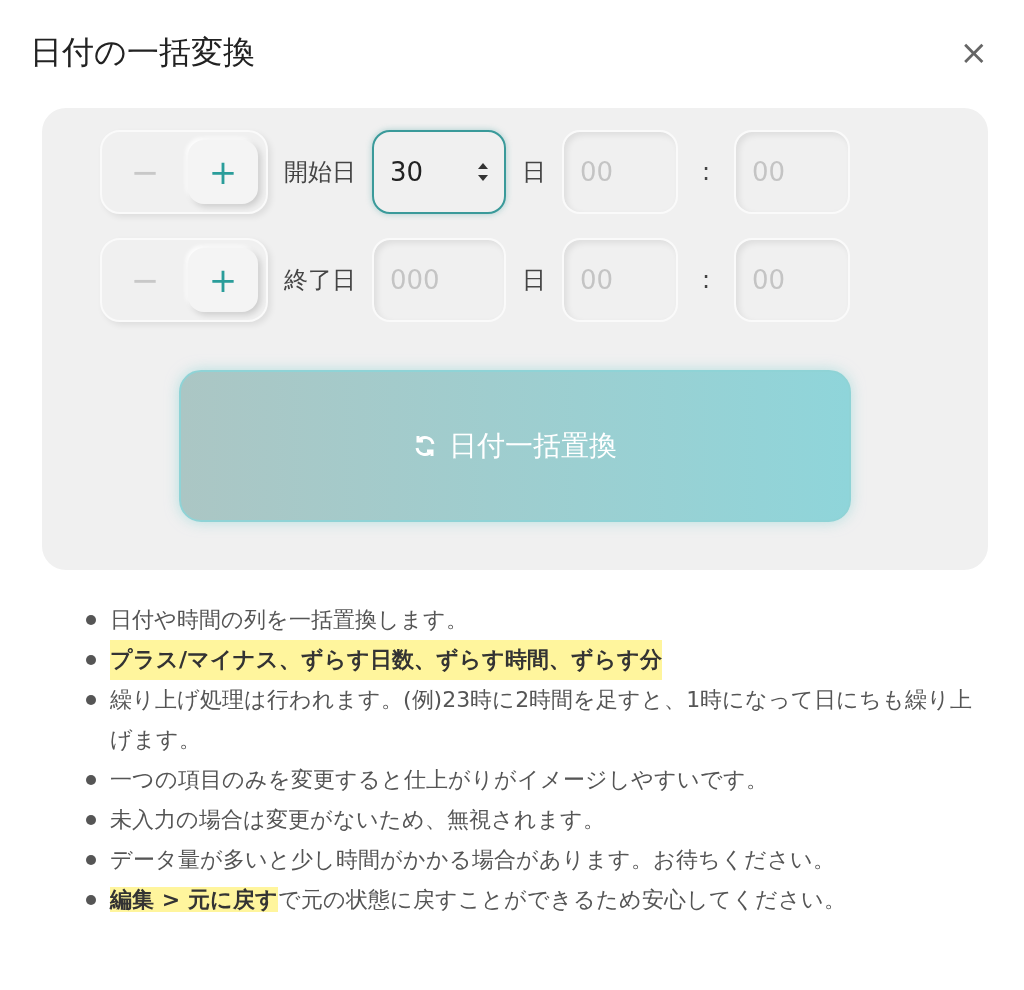 The image size is (1024, 990). Describe the element at coordinates (386, 660) in the screenshot. I see `note-text: プラス/マイナス、ずらす日数、ずらす時間、ずらす分` at that location.